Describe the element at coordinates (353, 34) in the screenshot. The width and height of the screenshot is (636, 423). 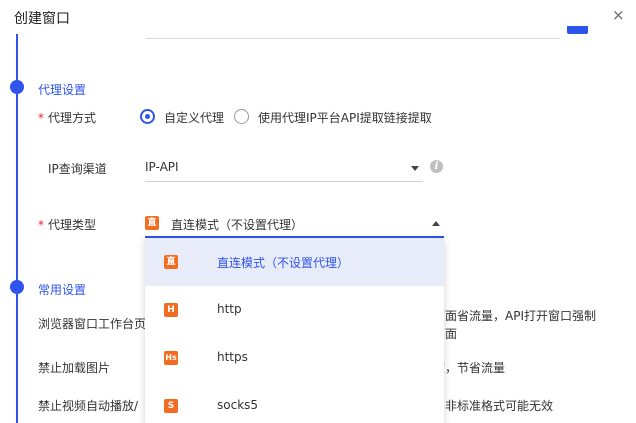
I see `top-input` at that location.